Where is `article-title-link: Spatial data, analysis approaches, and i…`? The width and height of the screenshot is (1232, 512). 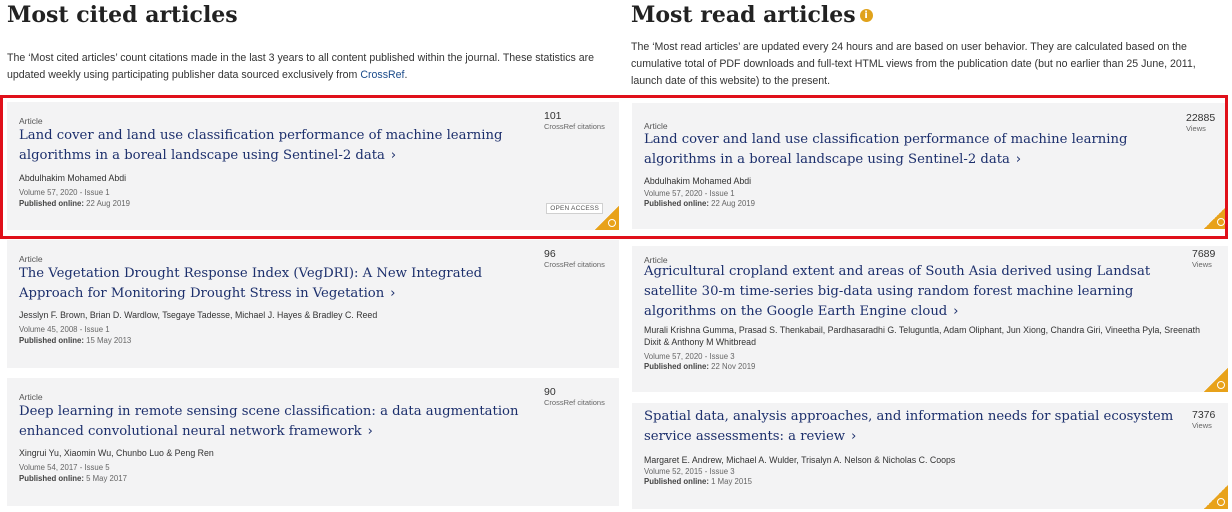 article-title-link: Spatial data, analysis approaches, and i… is located at coordinates (909, 427).